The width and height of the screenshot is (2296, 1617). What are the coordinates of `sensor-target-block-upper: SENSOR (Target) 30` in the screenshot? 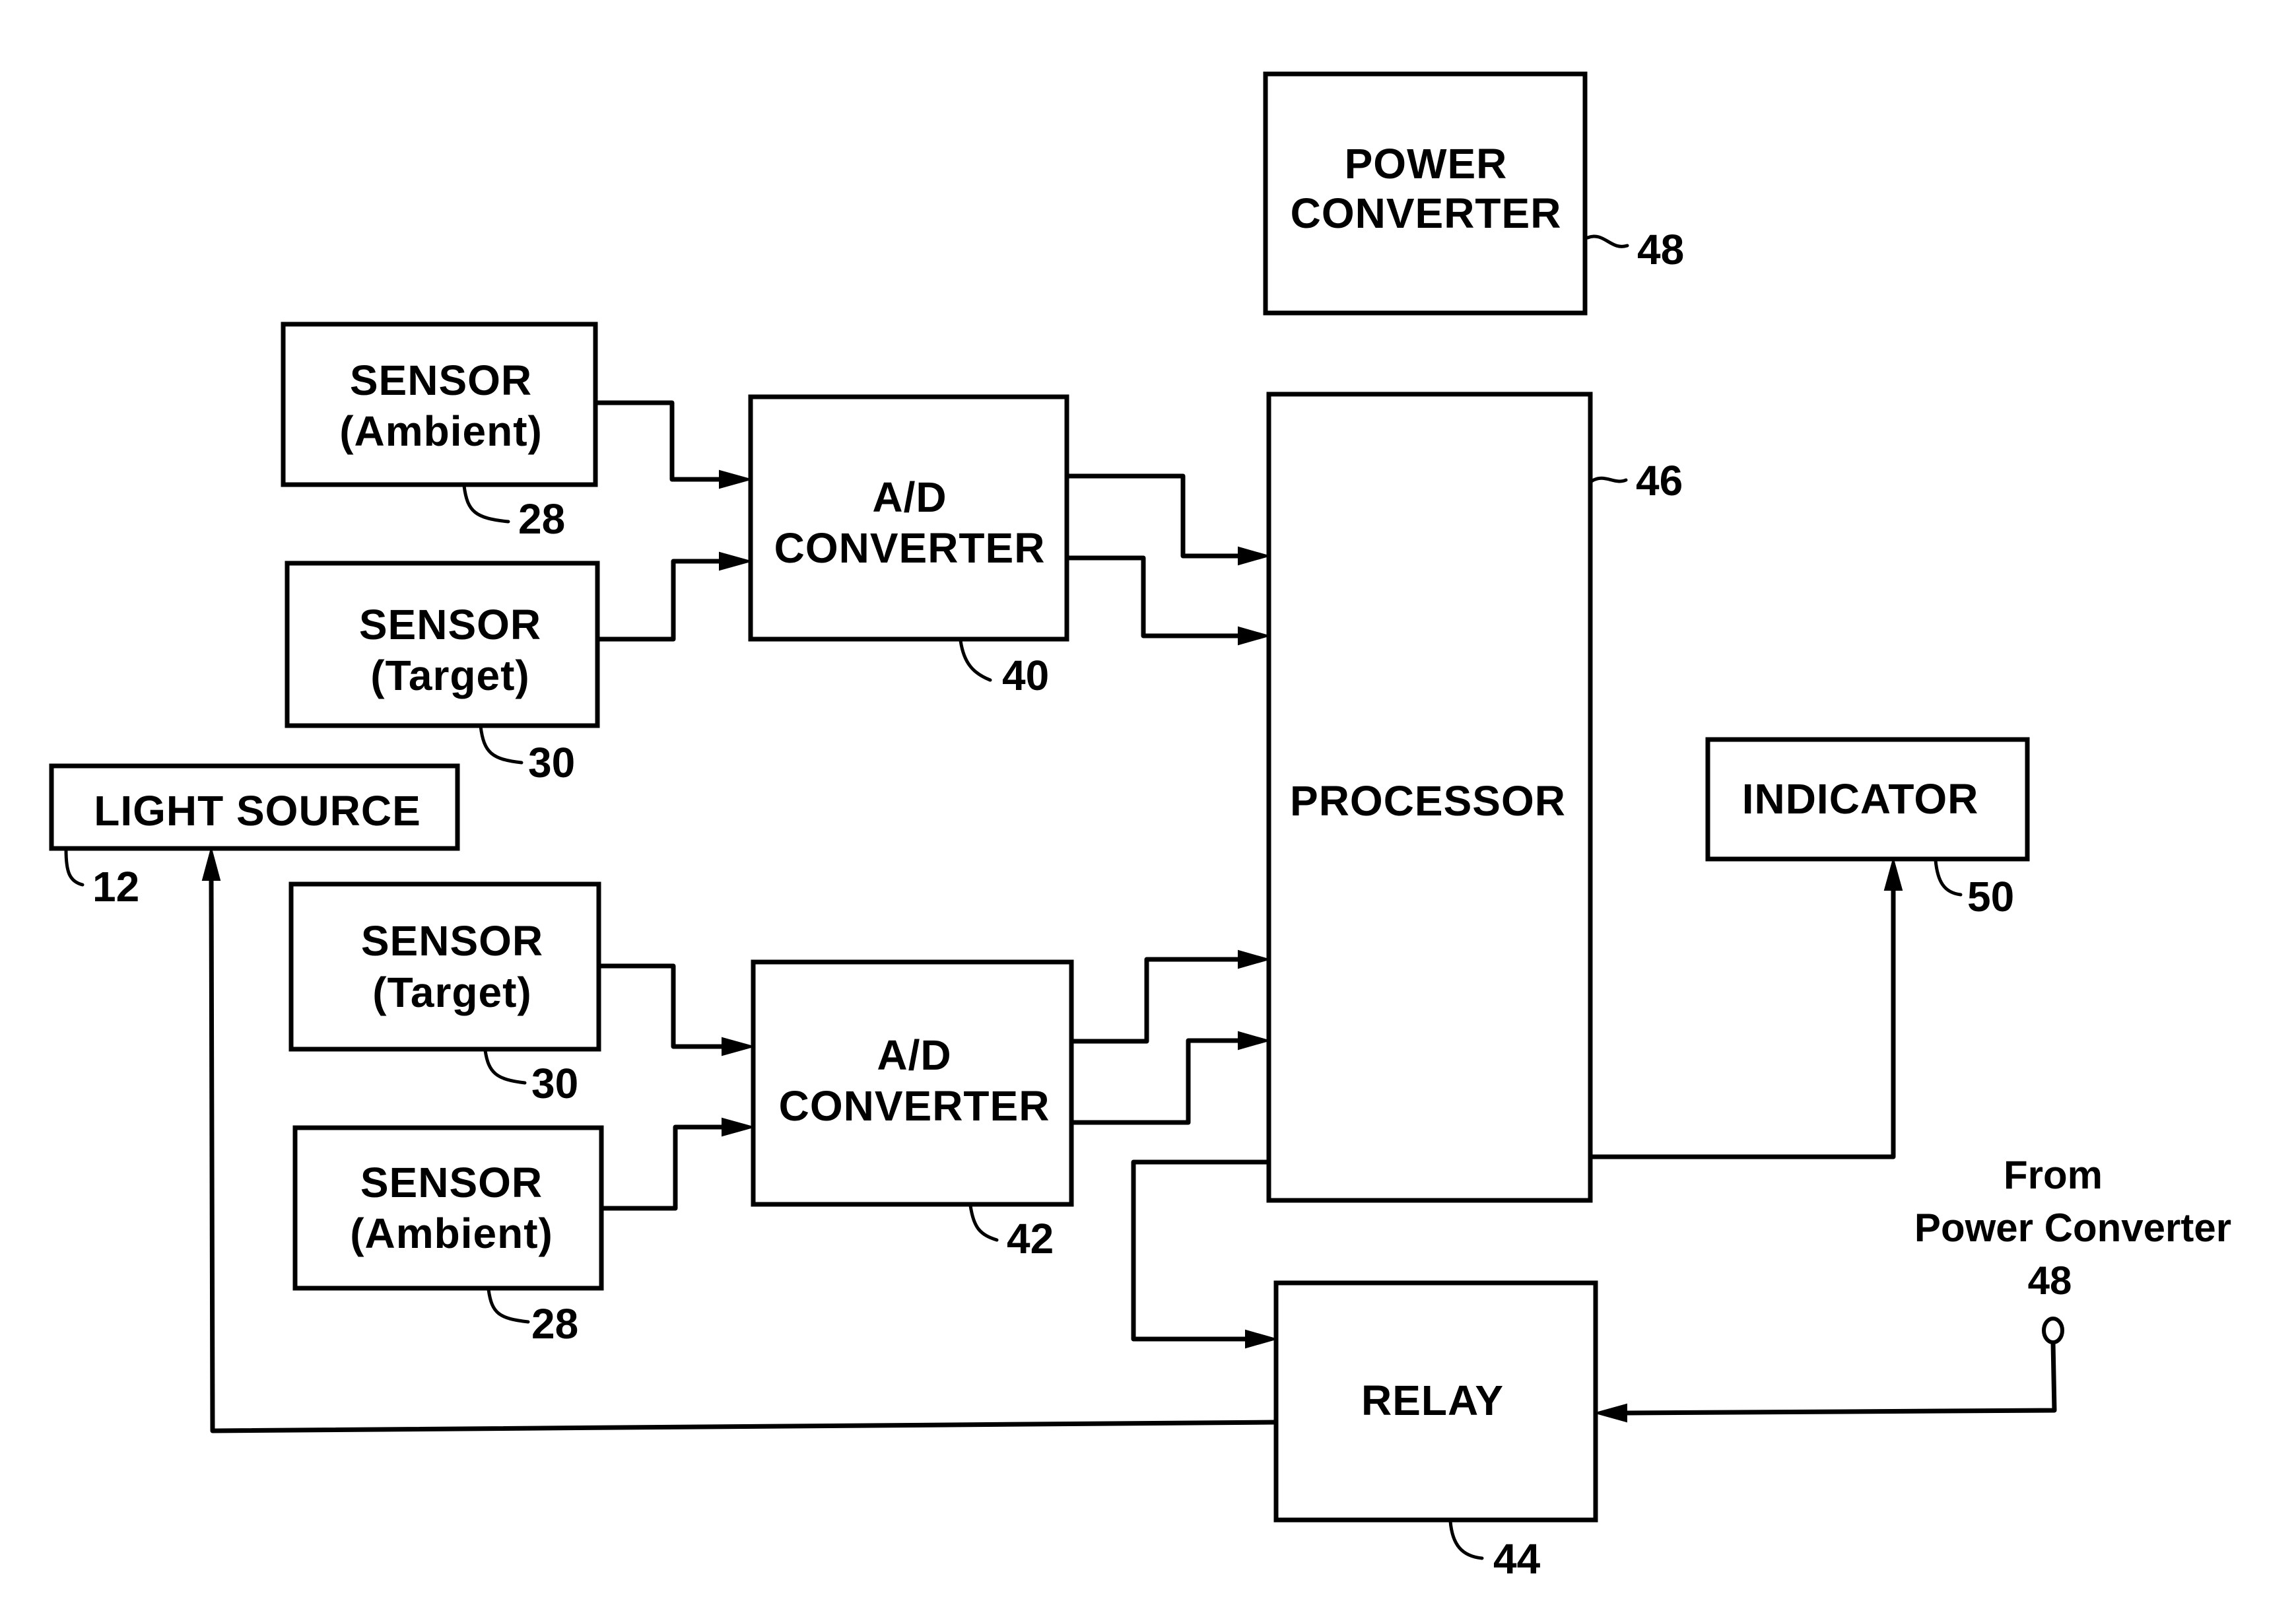 It's located at (442, 674).